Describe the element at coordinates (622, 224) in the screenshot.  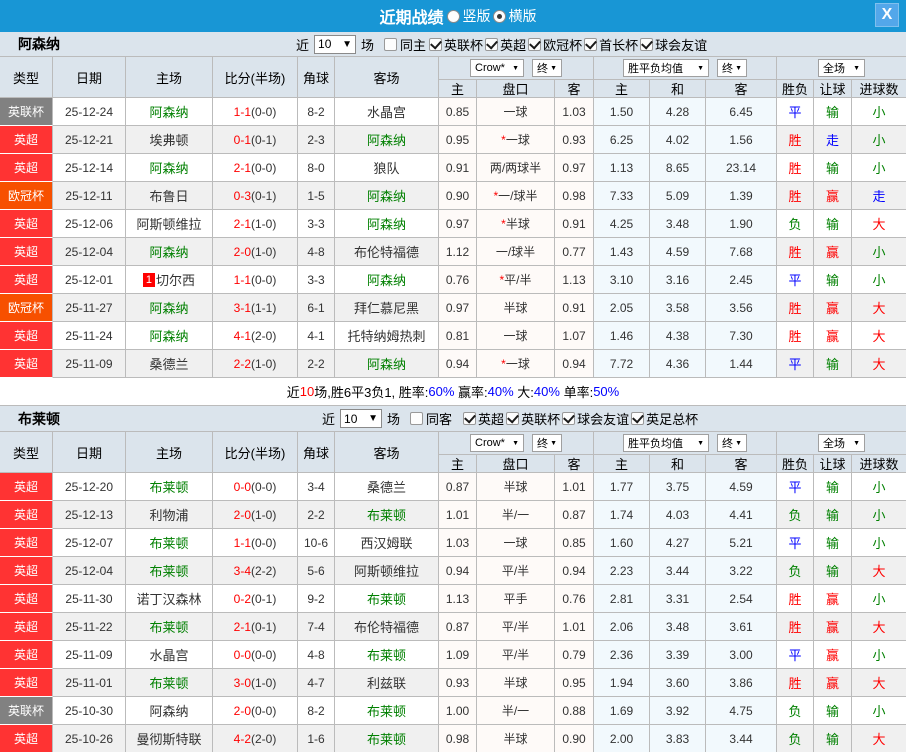
I see `avg-home: 4.25` at that location.